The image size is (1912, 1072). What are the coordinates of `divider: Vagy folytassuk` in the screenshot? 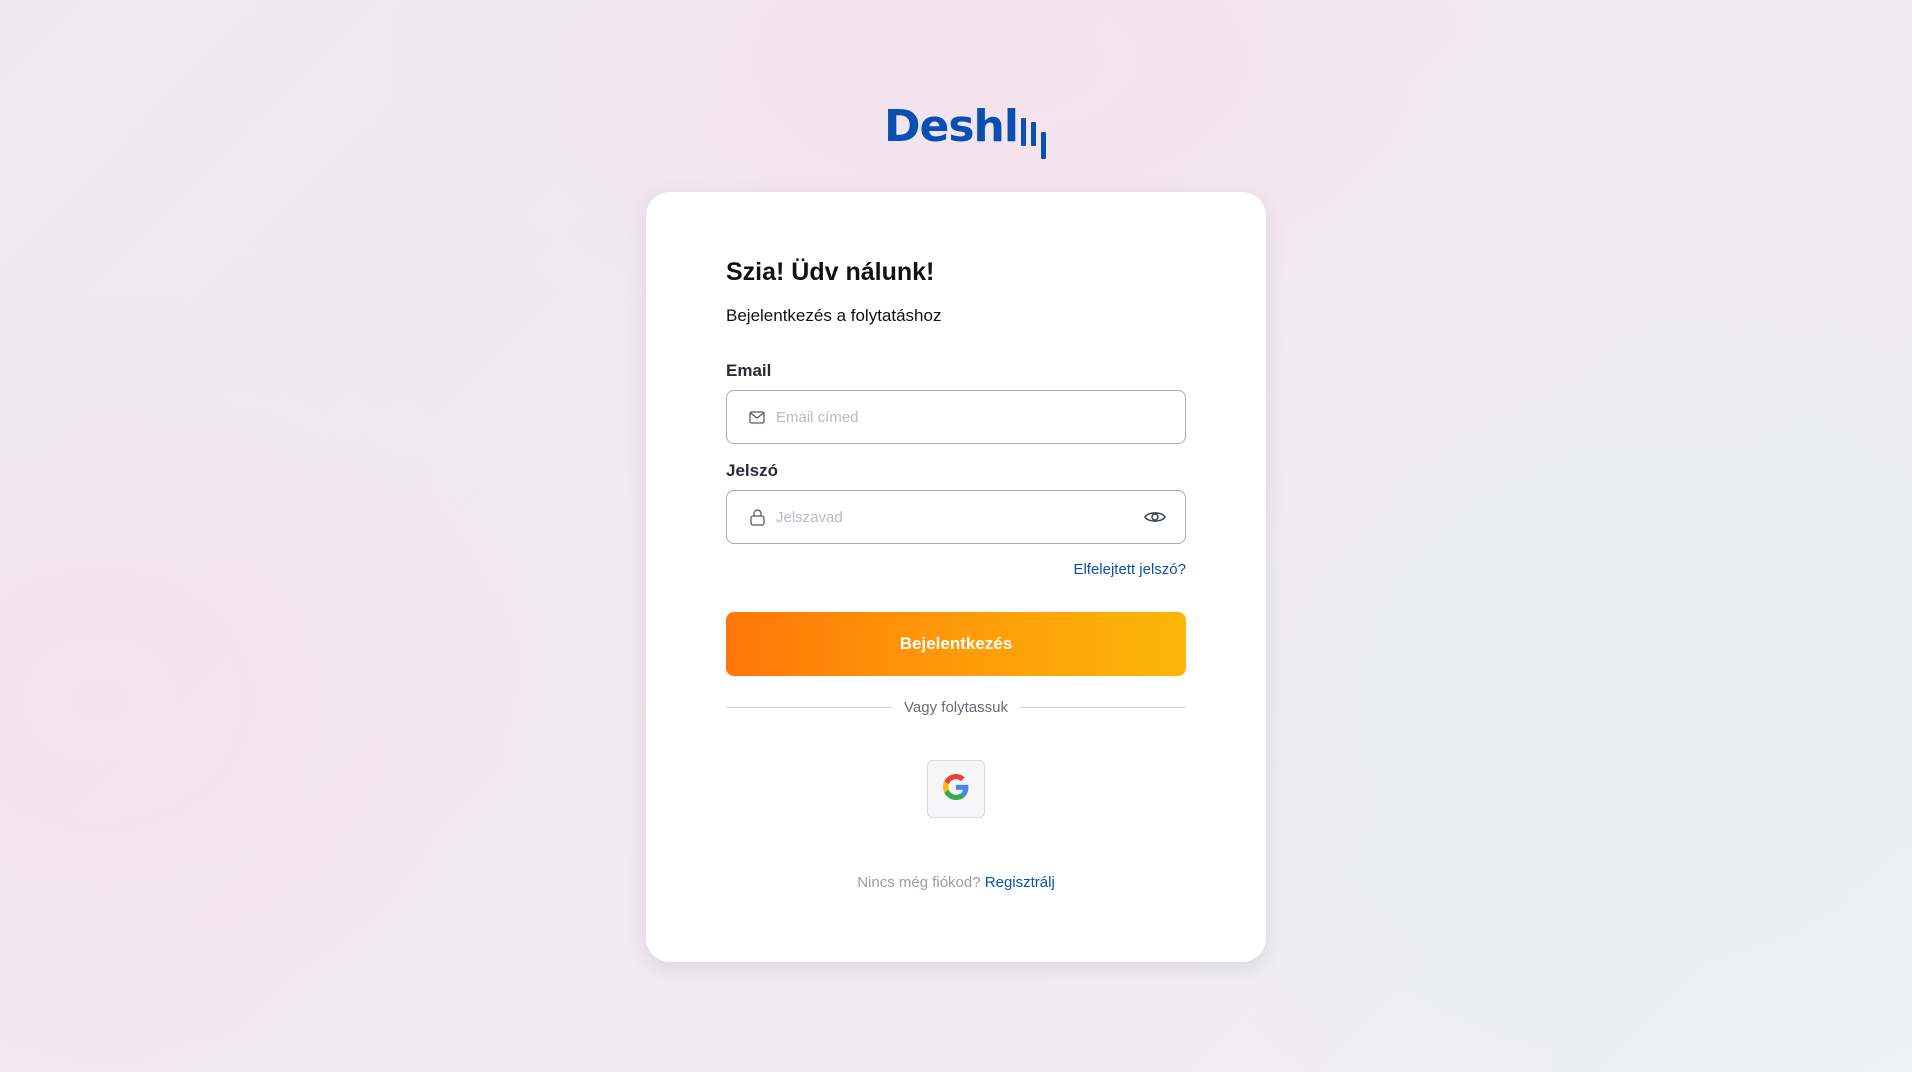 It's located at (956, 707).